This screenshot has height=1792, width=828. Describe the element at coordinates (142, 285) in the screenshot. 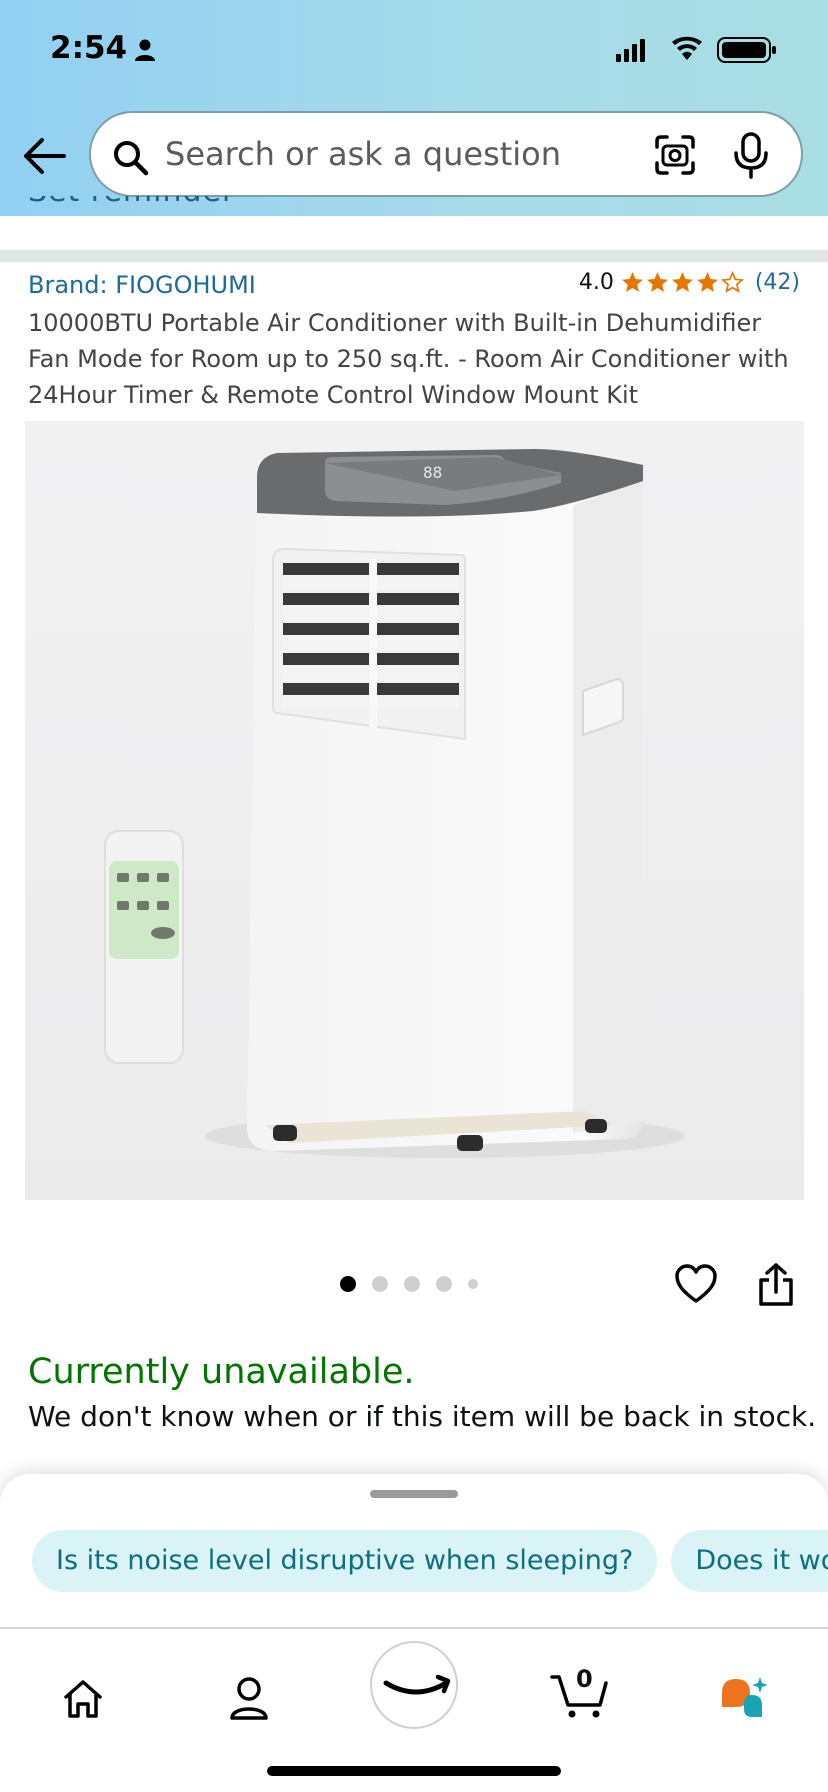

I see `brand-link: Brand: FIOGOHUMI` at that location.